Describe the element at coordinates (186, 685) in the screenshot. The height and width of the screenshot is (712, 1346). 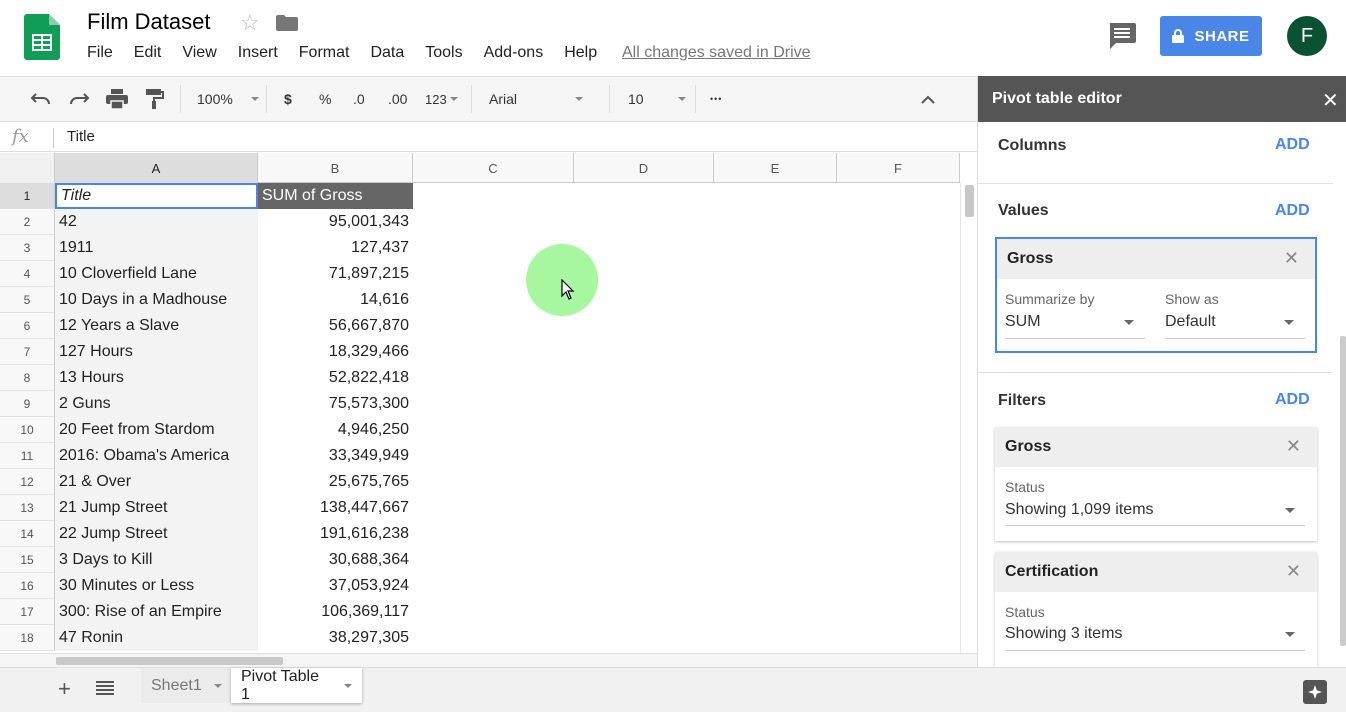
I see `sheet-tab: Sheet1` at that location.